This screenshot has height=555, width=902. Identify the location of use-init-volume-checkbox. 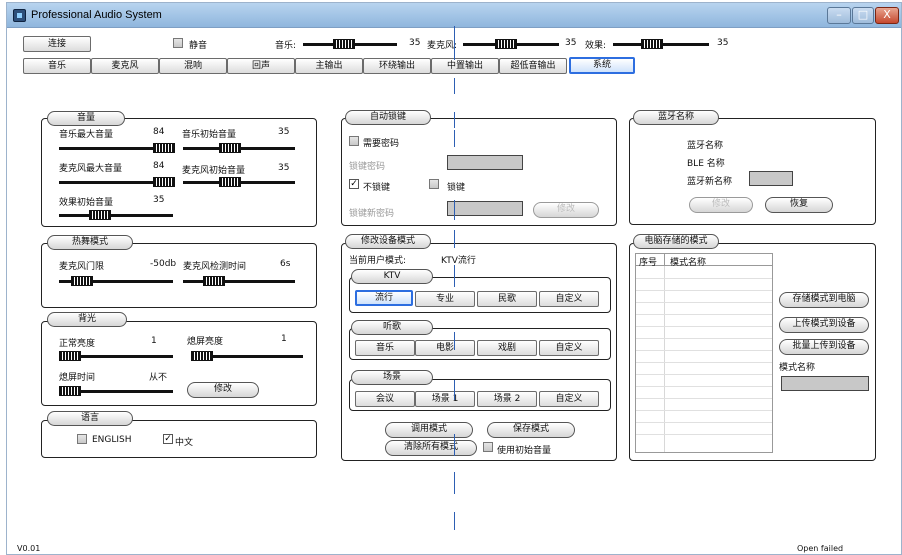
(488, 447).